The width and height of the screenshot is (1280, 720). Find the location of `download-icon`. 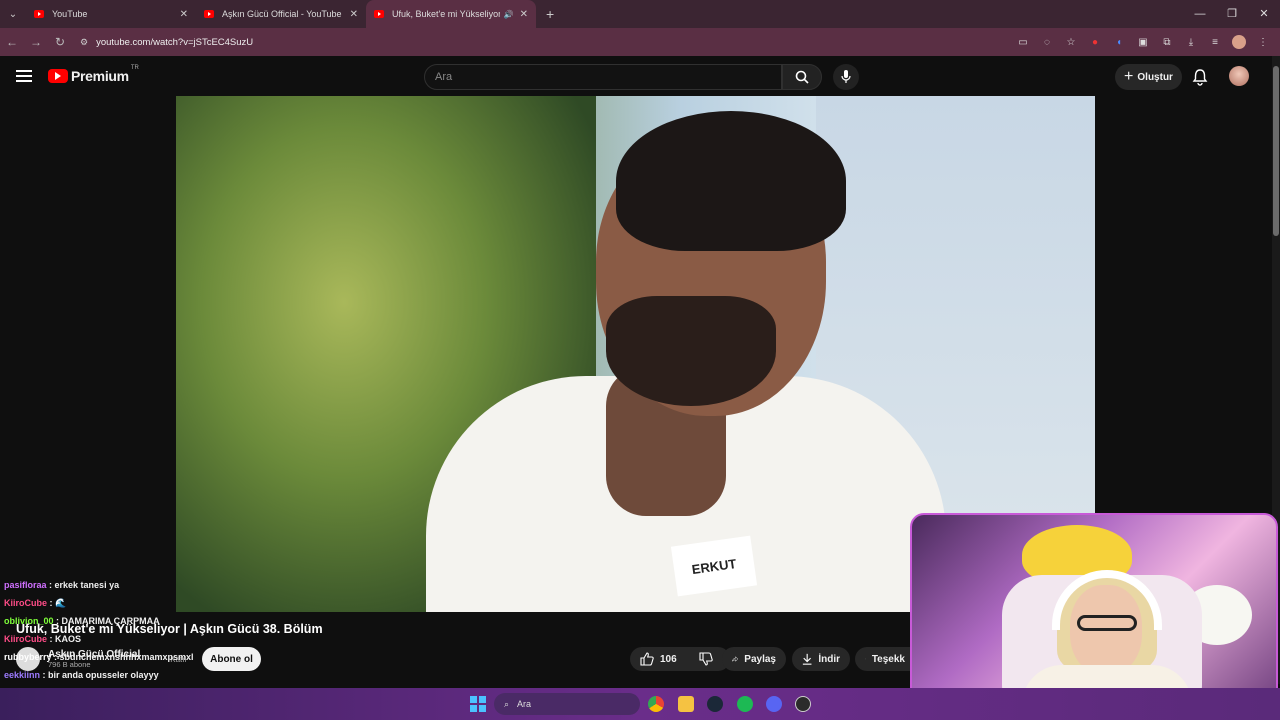

download-icon is located at coordinates (807, 659).